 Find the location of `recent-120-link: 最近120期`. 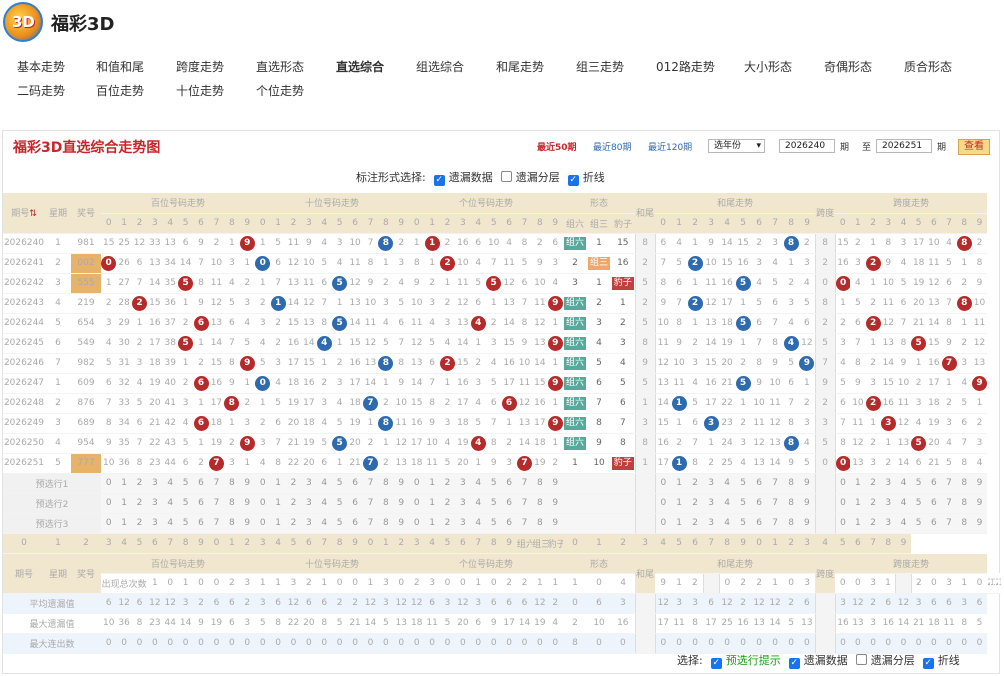

recent-120-link: 最近120期 is located at coordinates (670, 146).